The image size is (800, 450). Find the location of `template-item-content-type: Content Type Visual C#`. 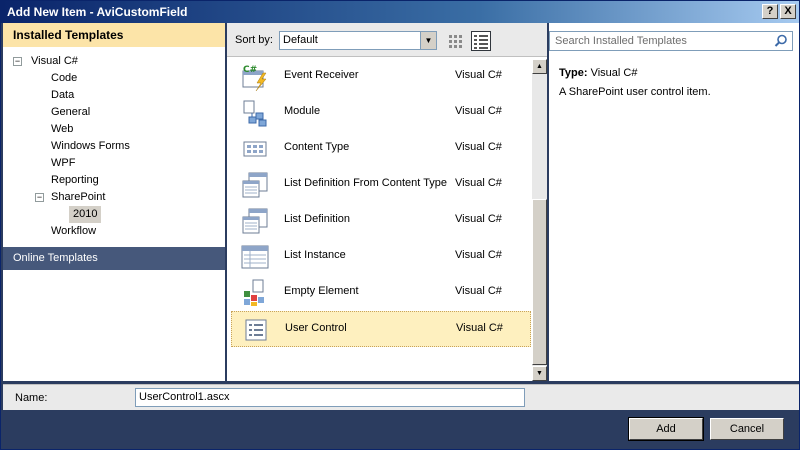

template-item-content-type: Content Type Visual C# is located at coordinates (381, 149).